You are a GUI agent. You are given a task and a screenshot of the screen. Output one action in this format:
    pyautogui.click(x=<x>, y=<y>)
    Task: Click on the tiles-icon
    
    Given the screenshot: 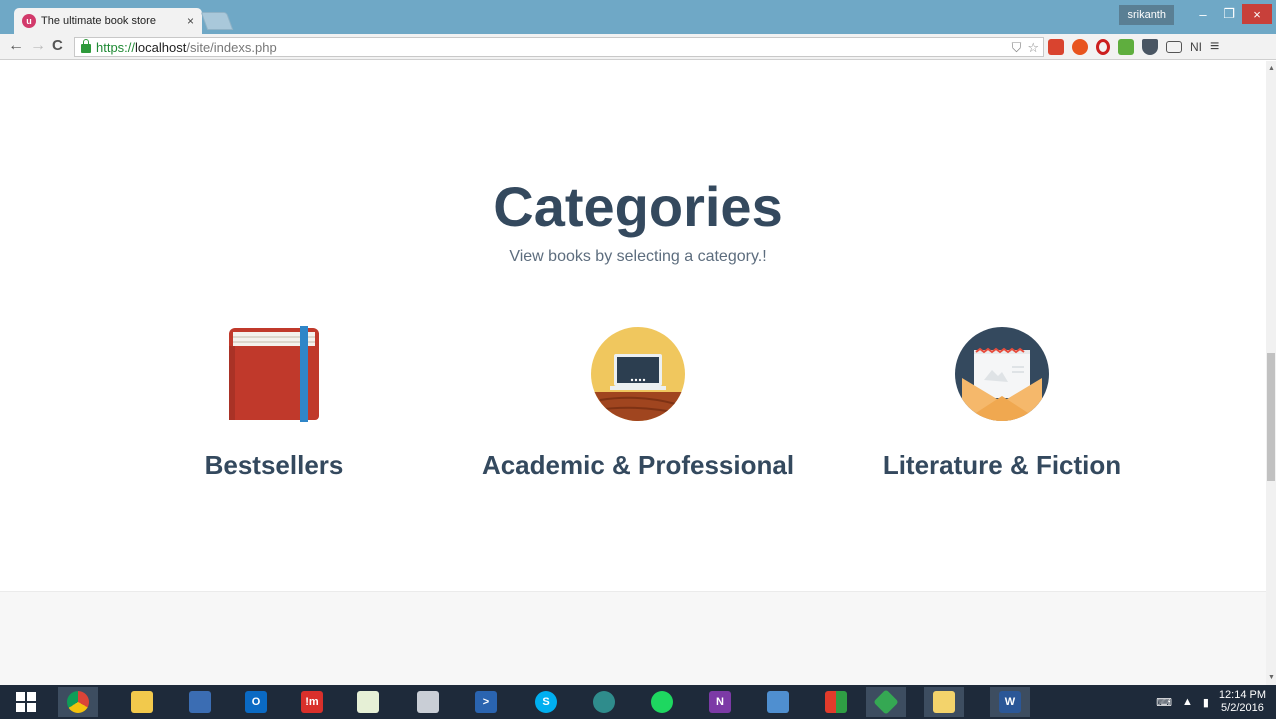 What is the action you would take?
    pyautogui.click(x=836, y=702)
    